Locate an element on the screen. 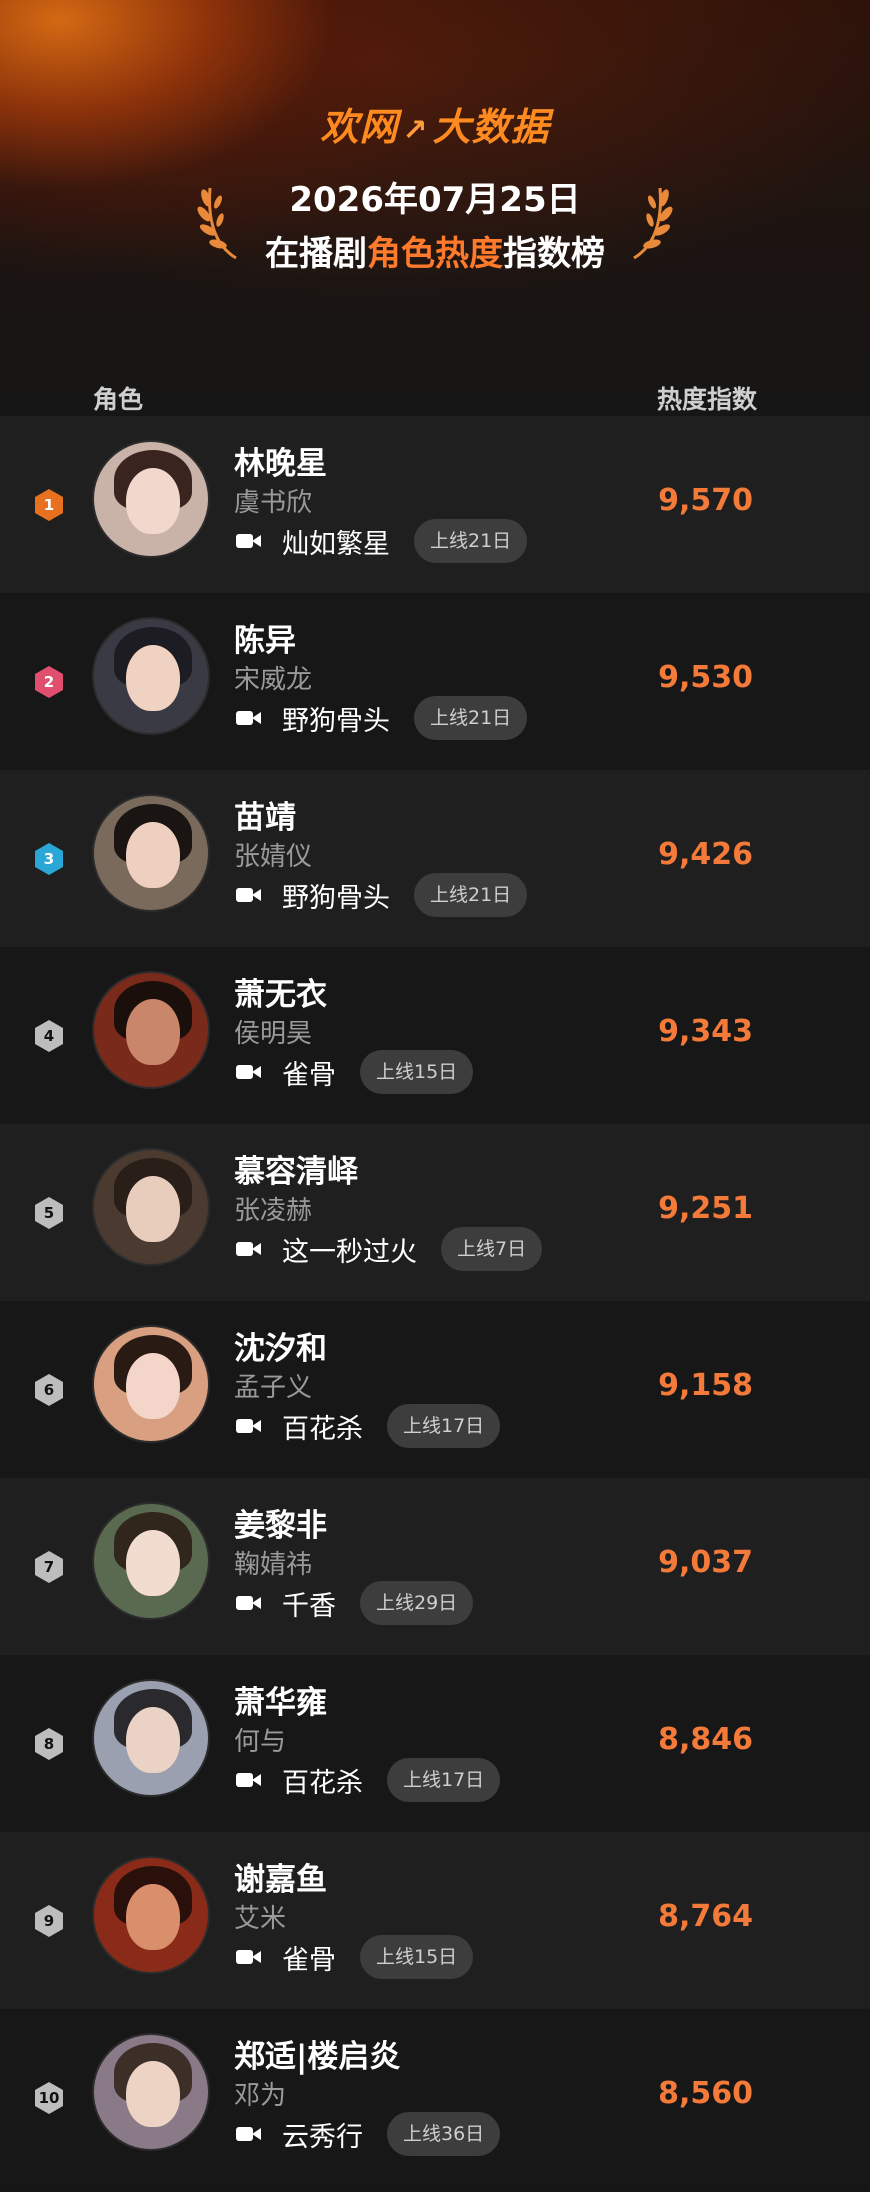 Image resolution: width=870 pixels, height=2192 pixels. rank-badge: 5 is located at coordinates (49, 1213).